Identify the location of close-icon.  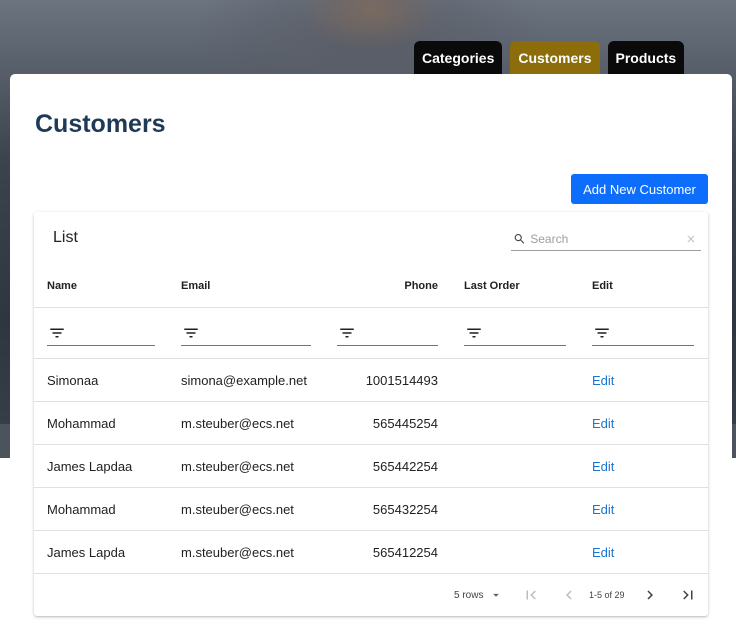
(691, 239).